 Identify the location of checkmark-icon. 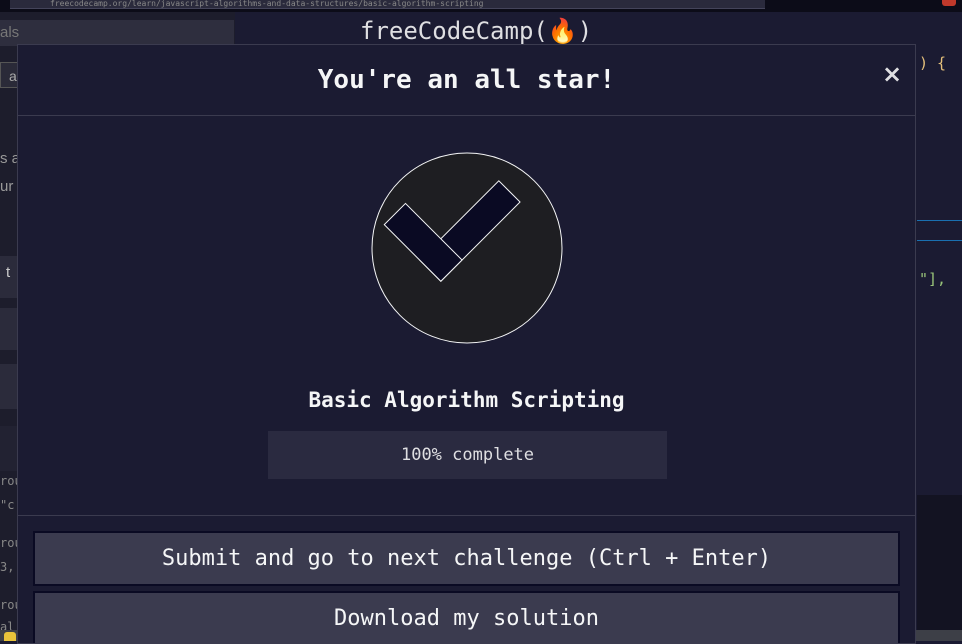
(467, 248).